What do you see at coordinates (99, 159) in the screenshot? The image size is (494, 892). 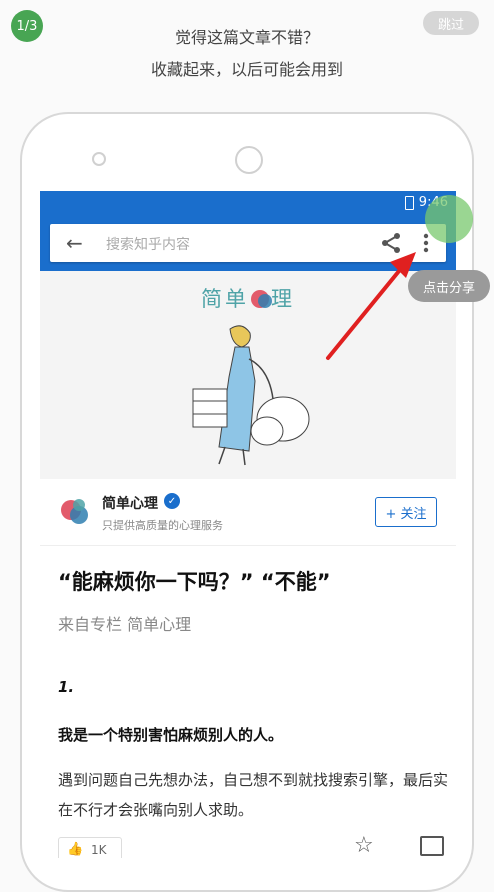 I see `phone-speaker` at bounding box center [99, 159].